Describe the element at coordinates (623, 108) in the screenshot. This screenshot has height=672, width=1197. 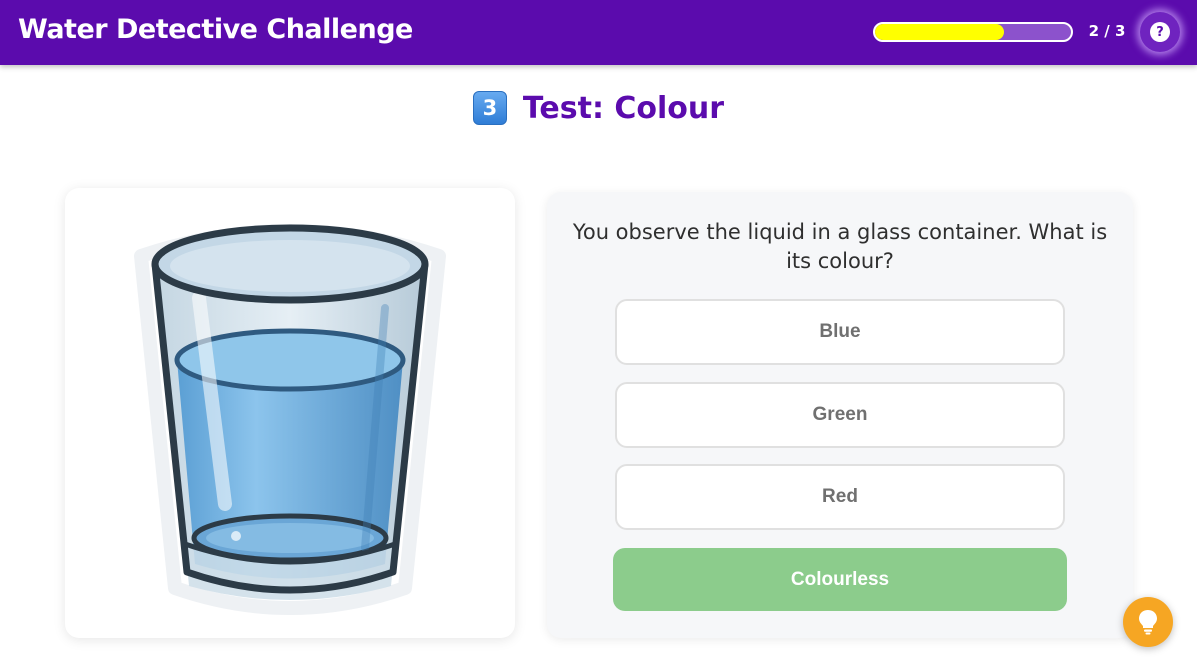
I see `step-title: Test: Colour` at that location.